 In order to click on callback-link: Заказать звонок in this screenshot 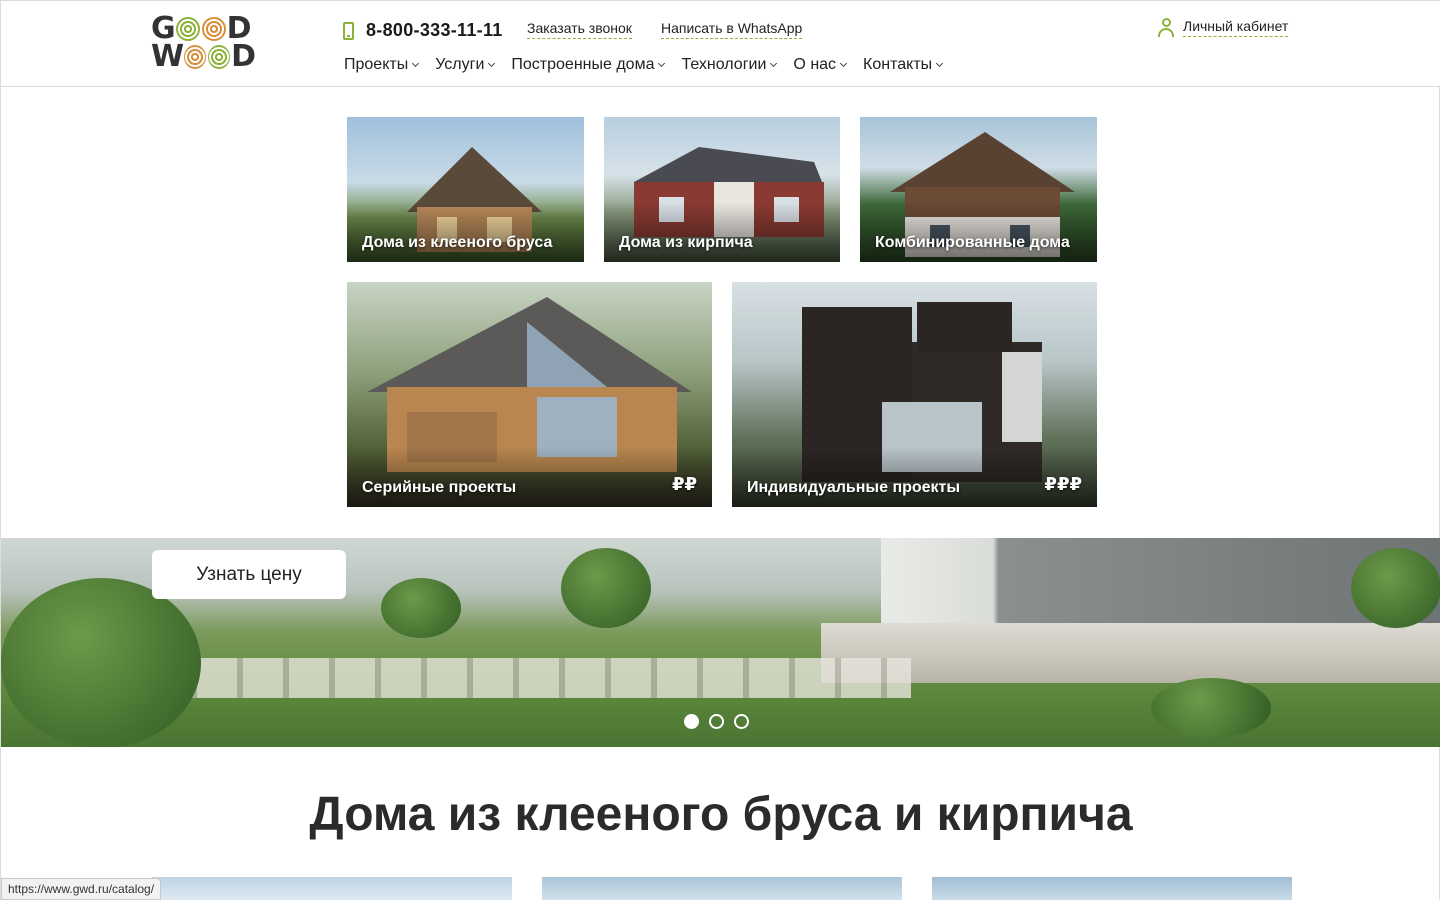, I will do `click(579, 29)`.